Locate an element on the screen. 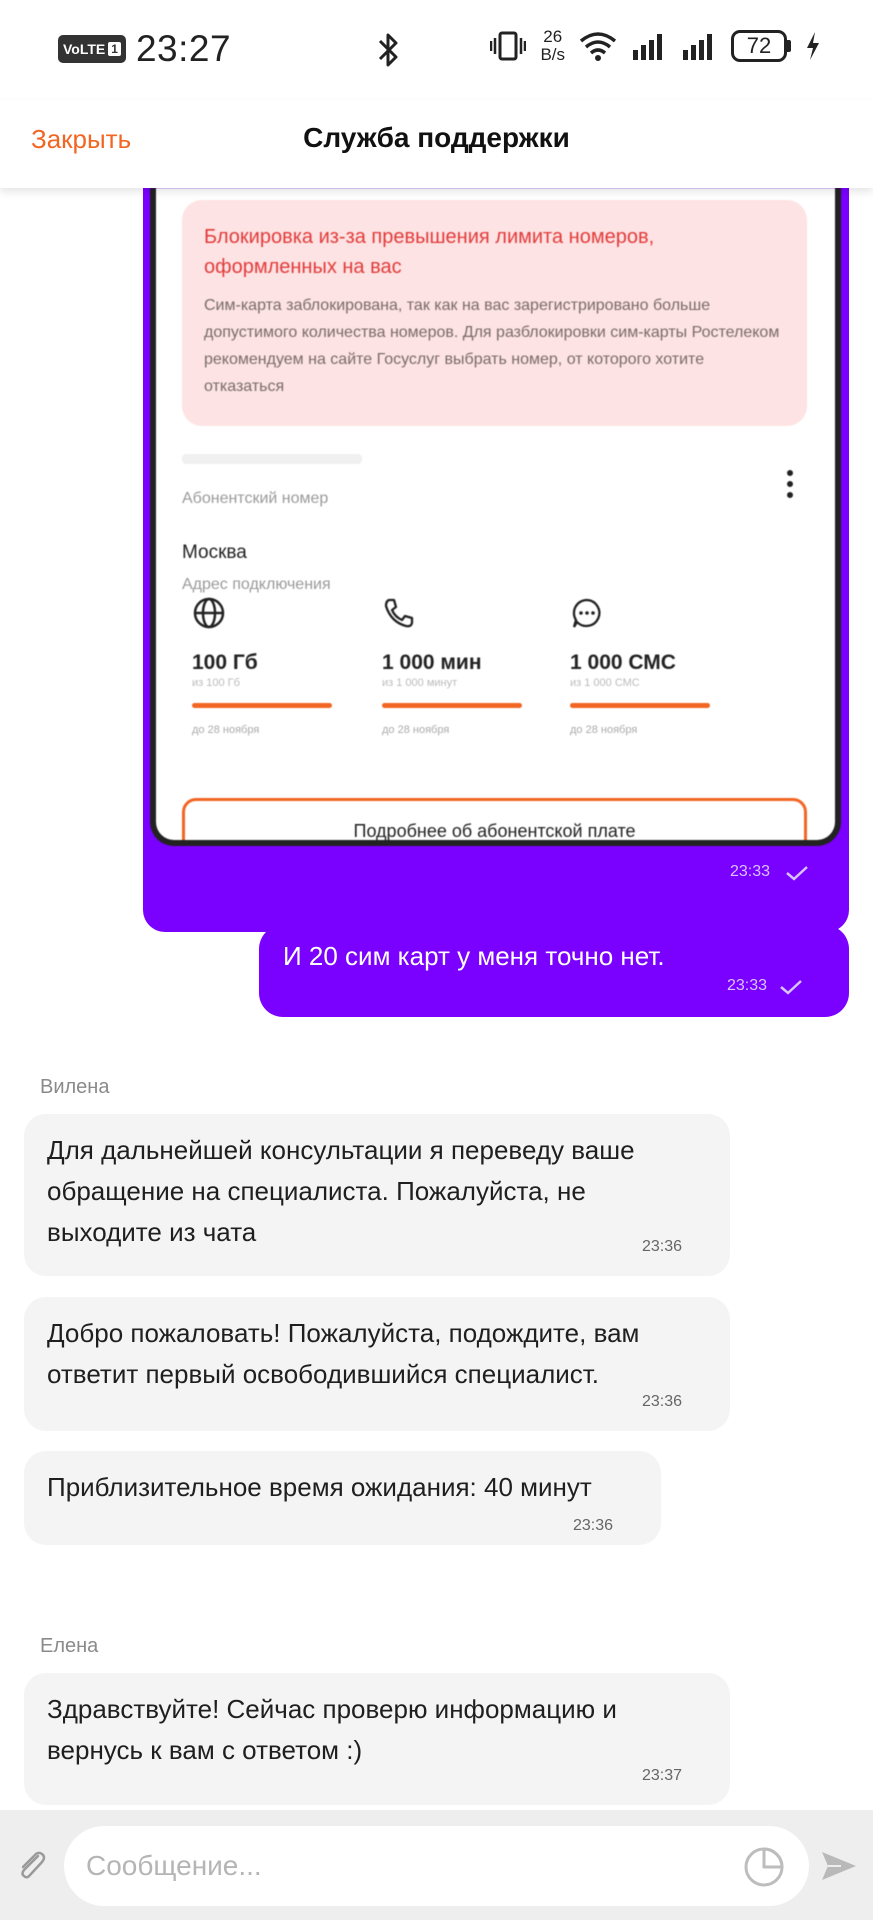 This screenshot has width=873, height=1920. volte-icon: VoLTE 1 is located at coordinates (92, 49).